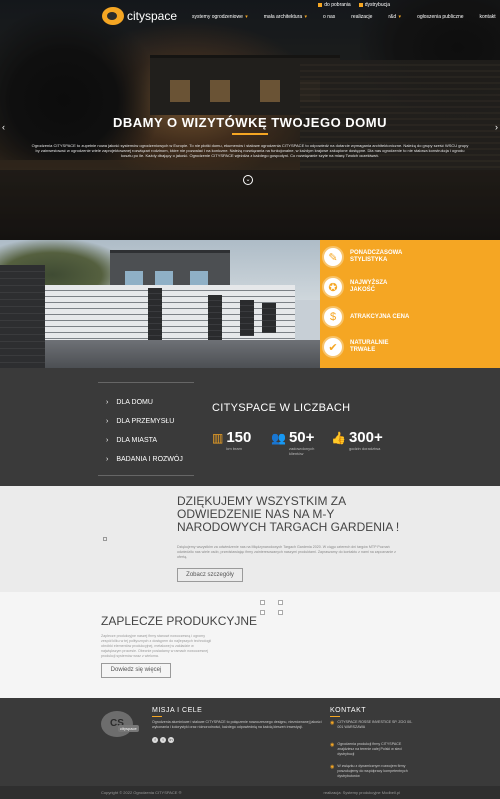 The image size is (500, 799). Describe the element at coordinates (333, 317) in the screenshot. I see `tag-icon: $` at that location.